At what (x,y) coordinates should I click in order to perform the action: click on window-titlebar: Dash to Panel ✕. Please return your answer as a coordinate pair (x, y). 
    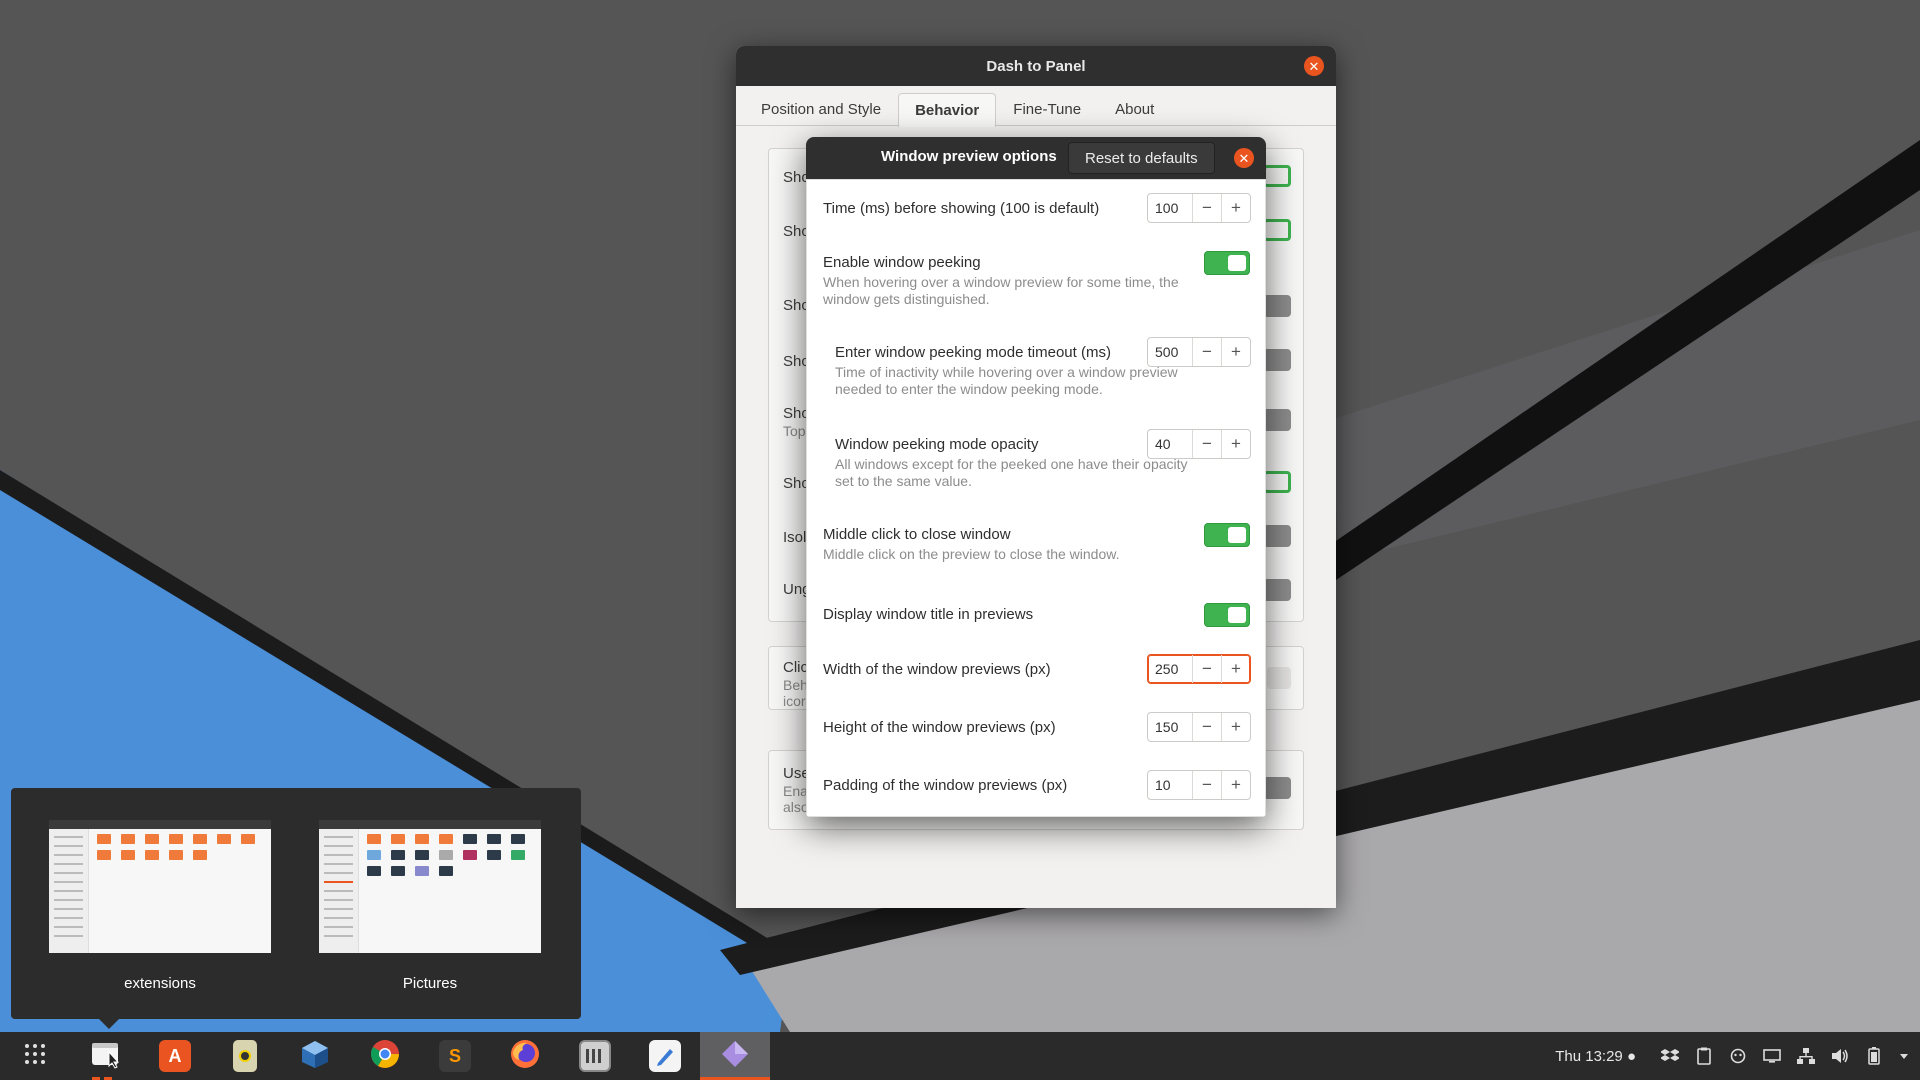
    Looking at the image, I should click on (1036, 66).